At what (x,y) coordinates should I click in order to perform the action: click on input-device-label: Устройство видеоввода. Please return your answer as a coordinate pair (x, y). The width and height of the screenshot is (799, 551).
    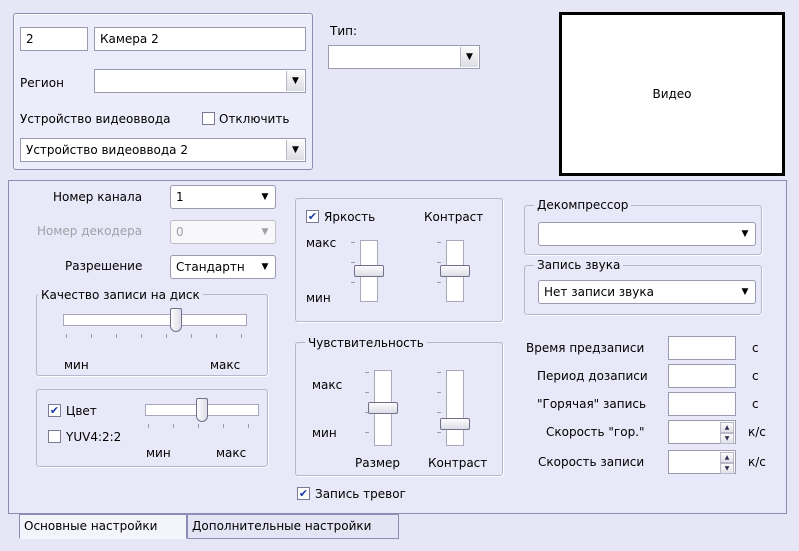
    Looking at the image, I should click on (95, 119).